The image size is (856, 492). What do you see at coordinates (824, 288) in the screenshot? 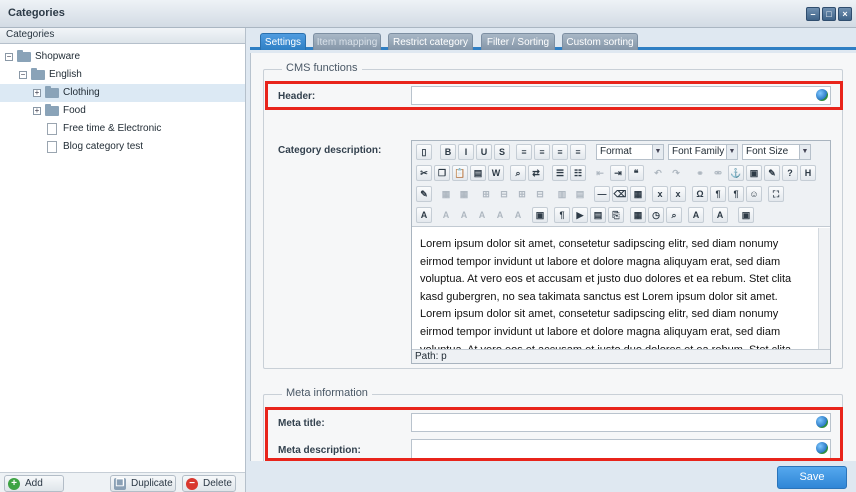
I see `editor-scrollbar` at bounding box center [824, 288].